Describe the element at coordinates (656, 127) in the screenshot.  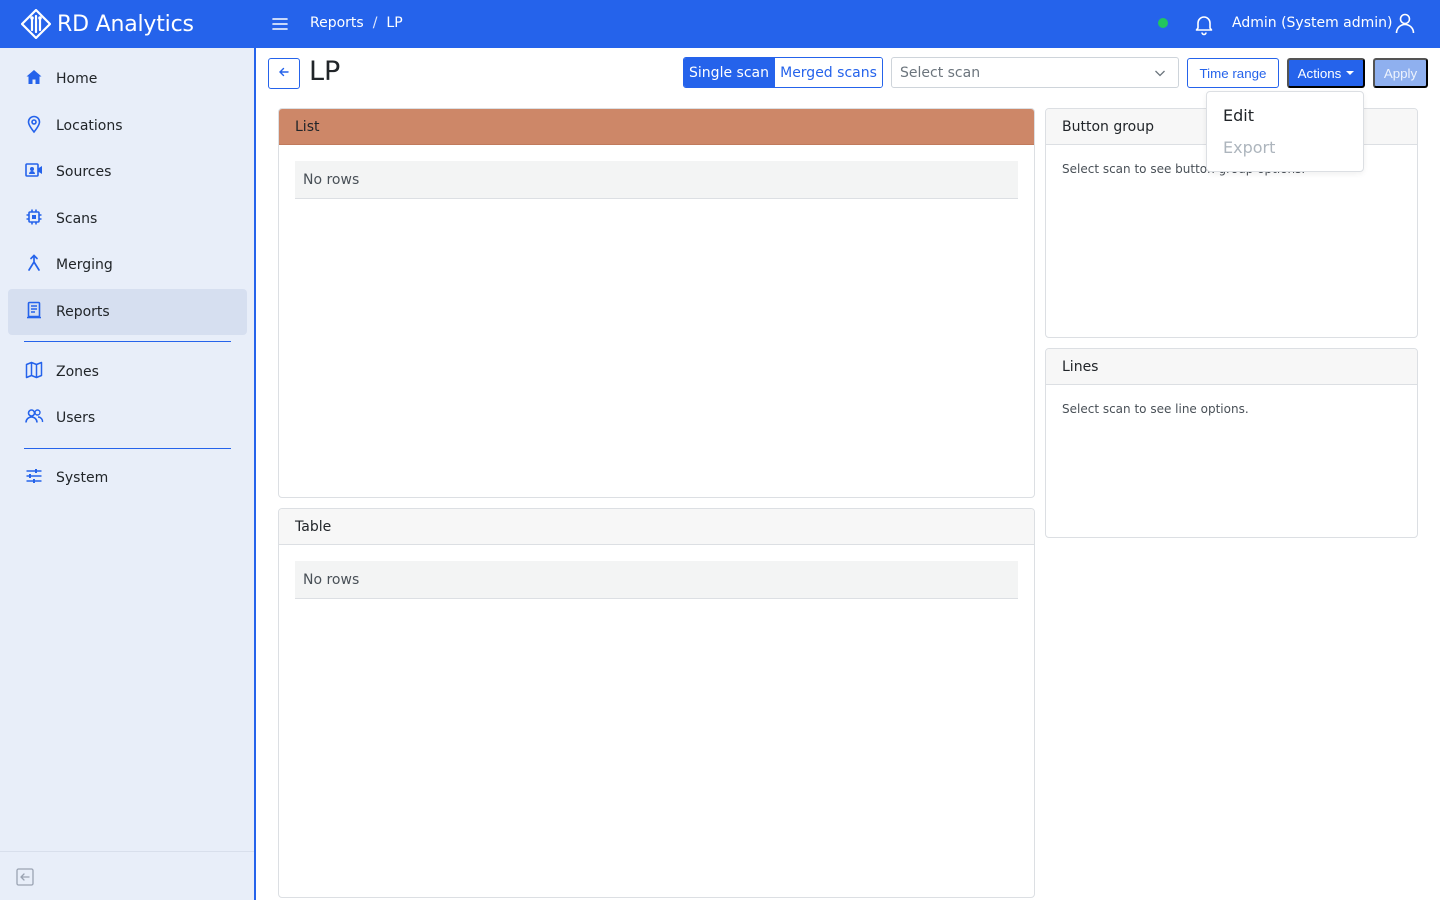
I see `list-card-header: List` at that location.